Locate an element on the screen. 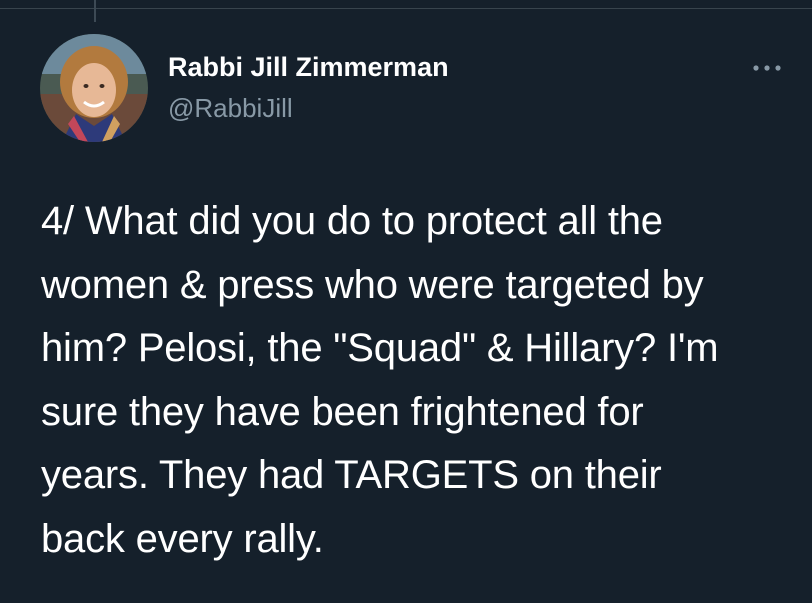  more-options-button is located at coordinates (767, 68).